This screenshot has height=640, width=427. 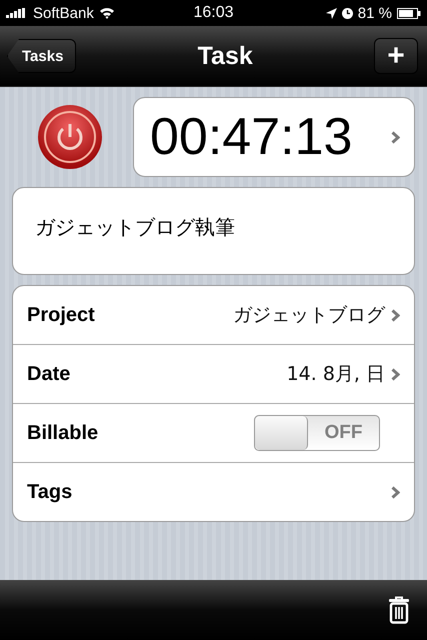 I want to click on settings-row: Project ガジェットブログ, so click(x=213, y=315).